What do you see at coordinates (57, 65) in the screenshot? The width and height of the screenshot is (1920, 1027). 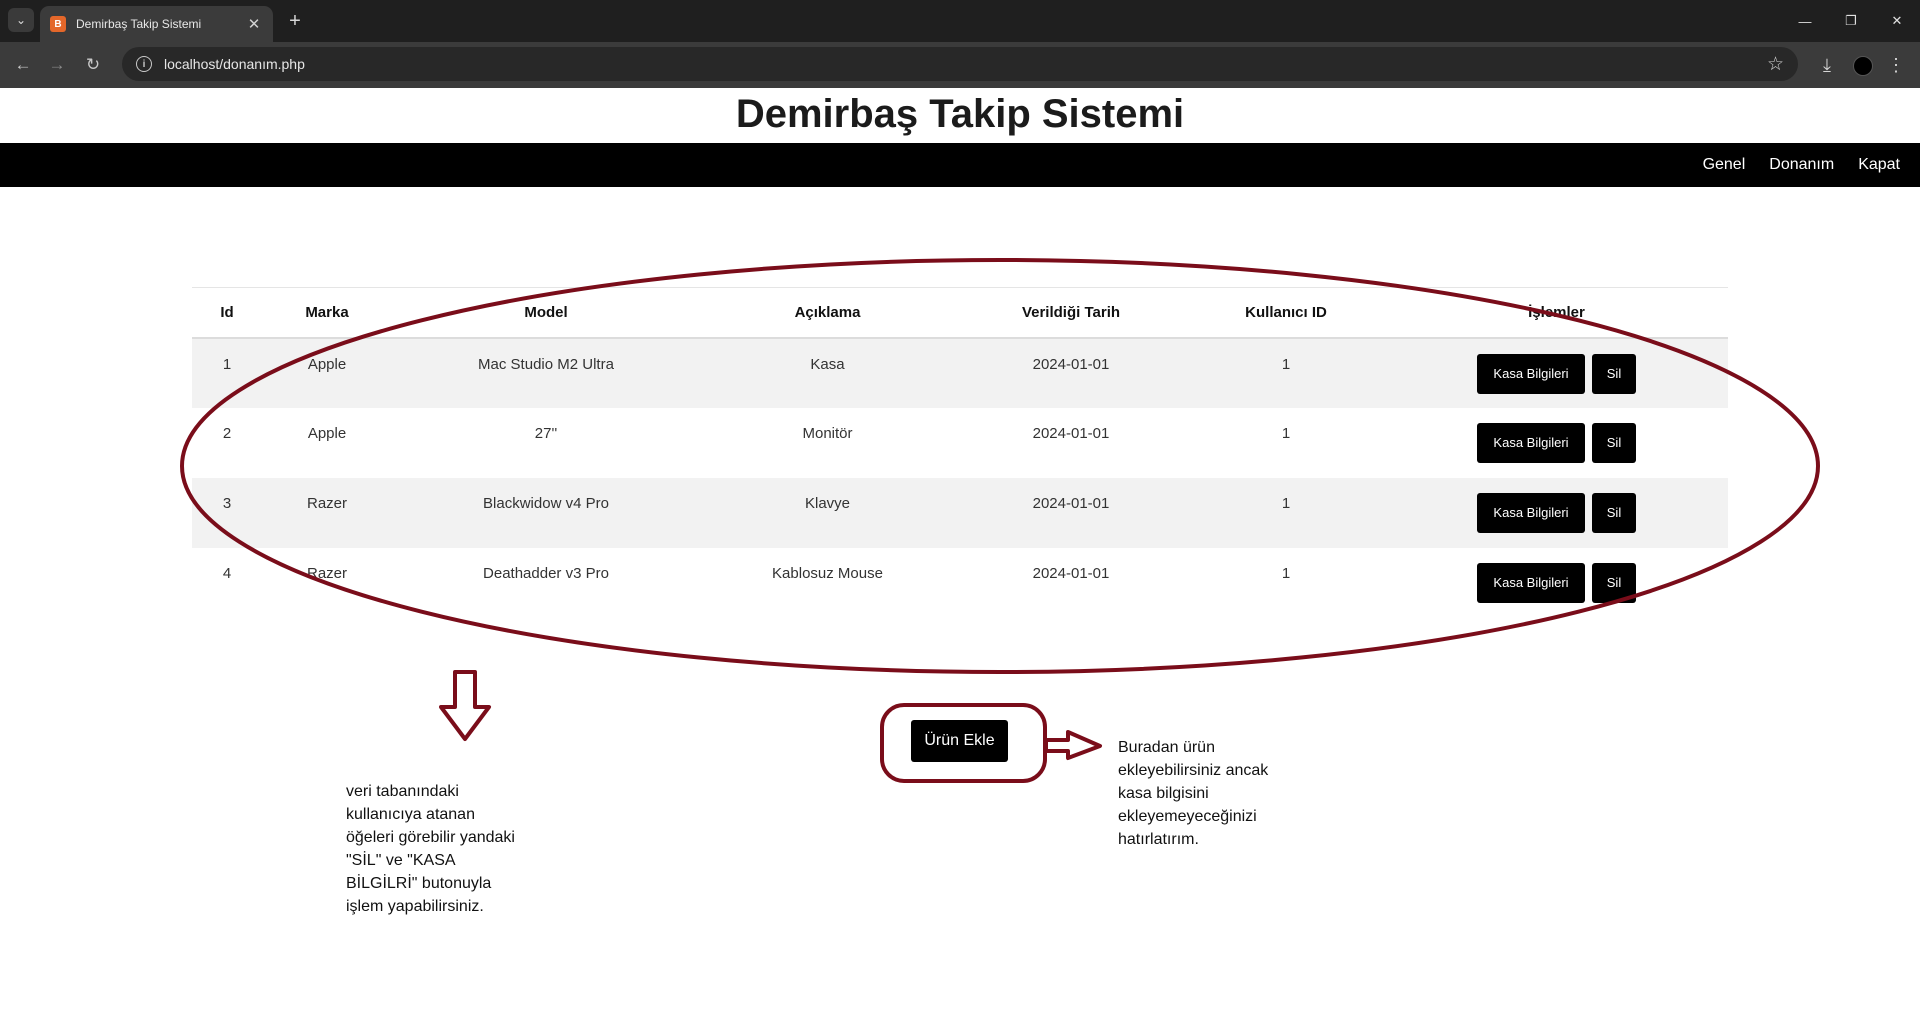 I see `forward-icon: →` at bounding box center [57, 65].